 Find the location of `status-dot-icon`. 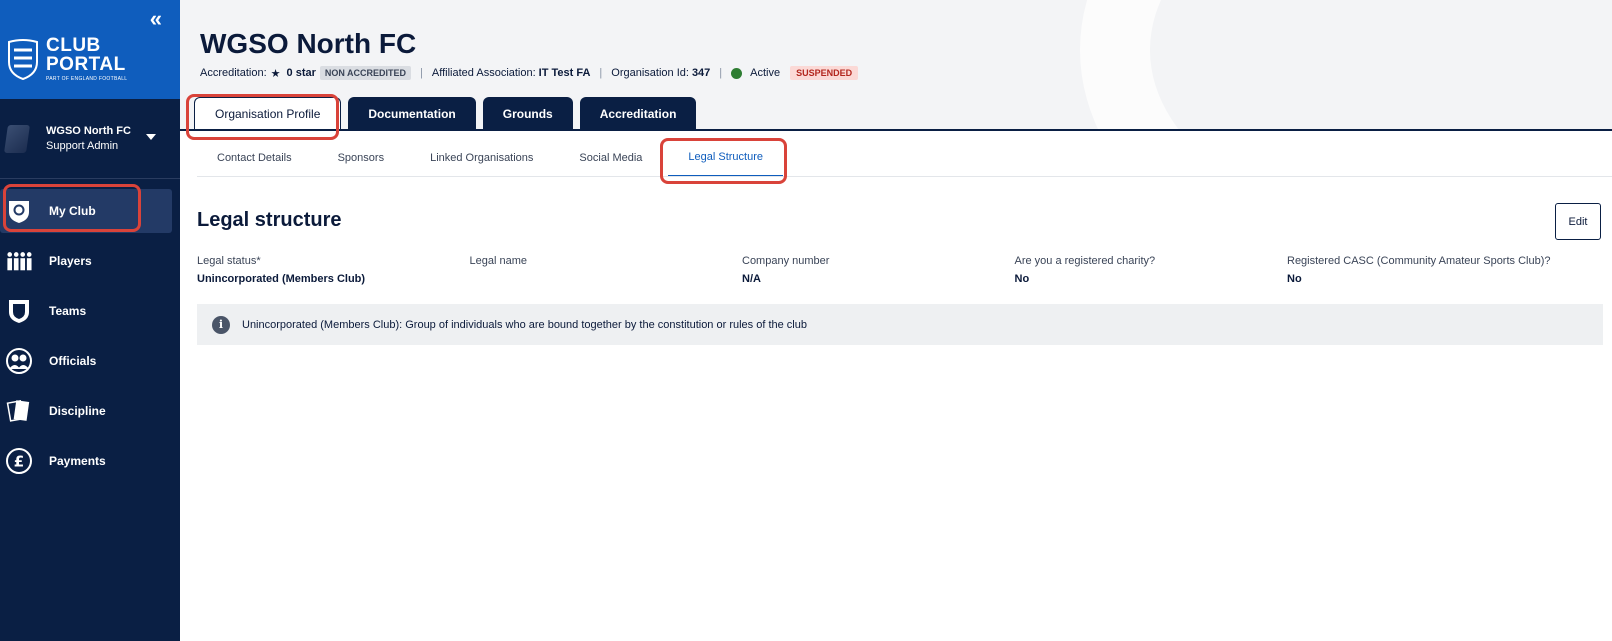

status-dot-icon is located at coordinates (737, 73).